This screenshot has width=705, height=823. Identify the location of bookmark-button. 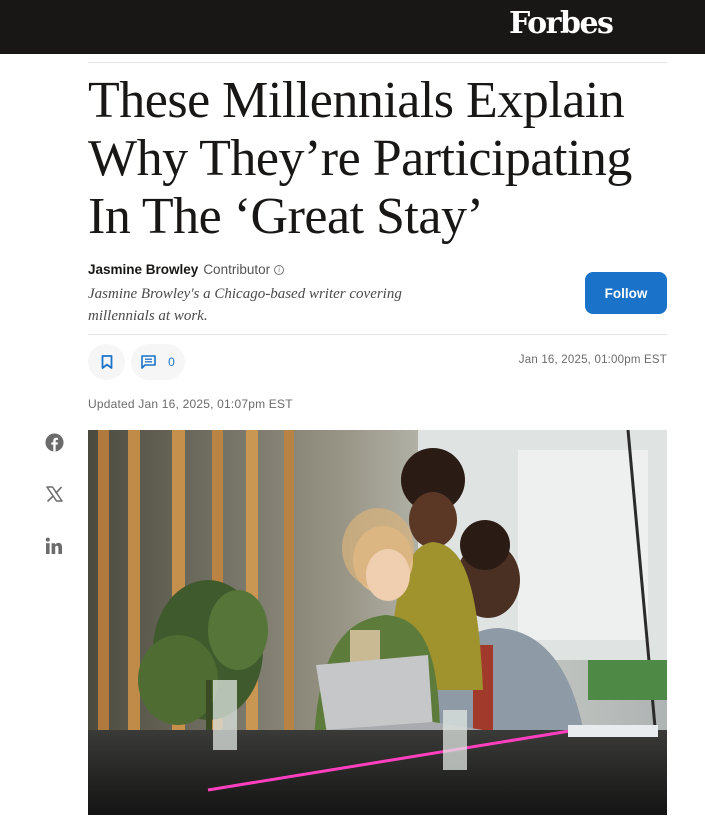
(106, 362).